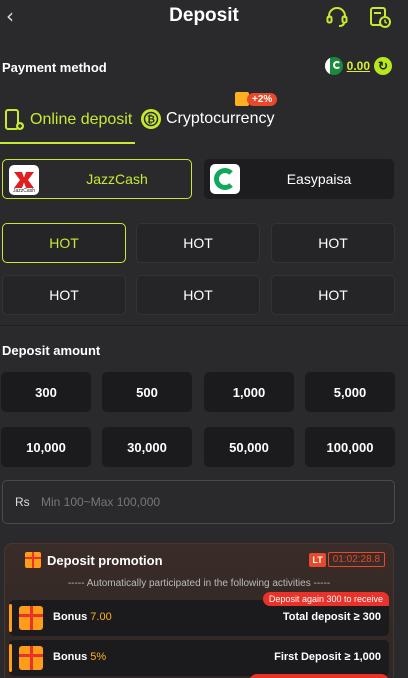 The height and width of the screenshot is (678, 408). Describe the element at coordinates (225, 179) in the screenshot. I see `easypaisa-logo-icon` at that location.